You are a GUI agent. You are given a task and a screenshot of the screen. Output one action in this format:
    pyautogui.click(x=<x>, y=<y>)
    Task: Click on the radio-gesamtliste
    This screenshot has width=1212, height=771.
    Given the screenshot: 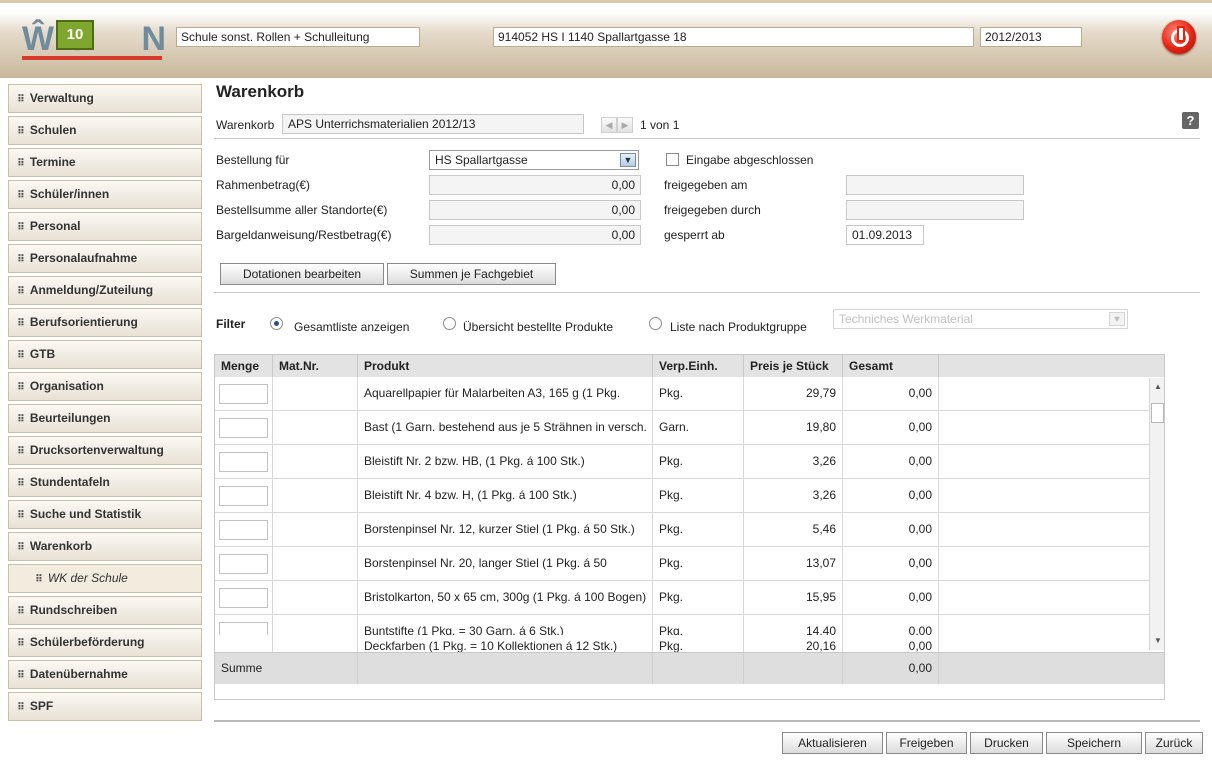 What is the action you would take?
    pyautogui.click(x=276, y=323)
    